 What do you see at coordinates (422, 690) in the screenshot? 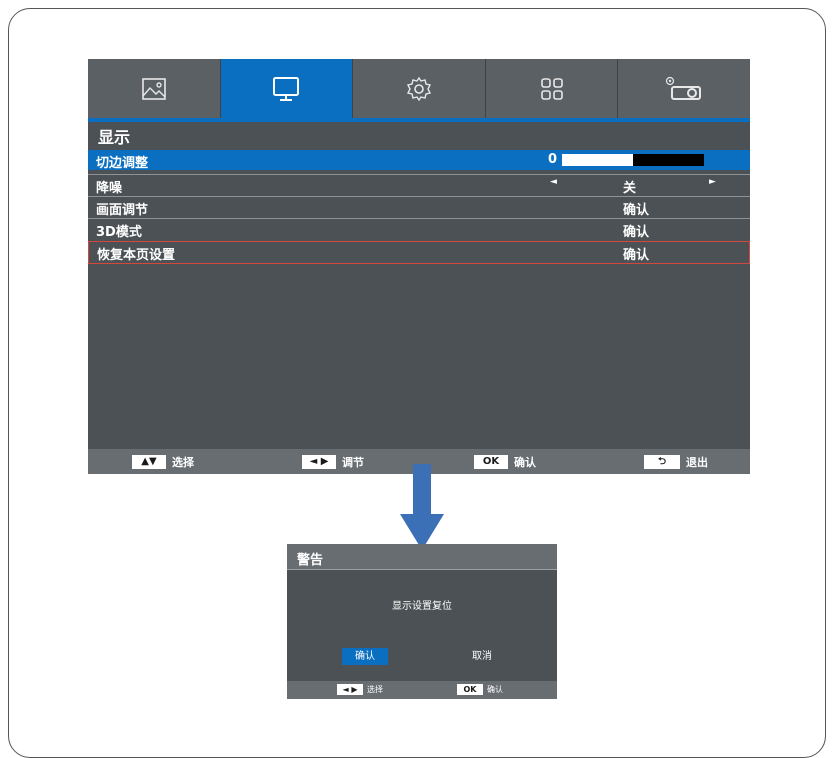
I see `dialog-hint-bar: ◄ ▶ 选择 OK 确认` at bounding box center [422, 690].